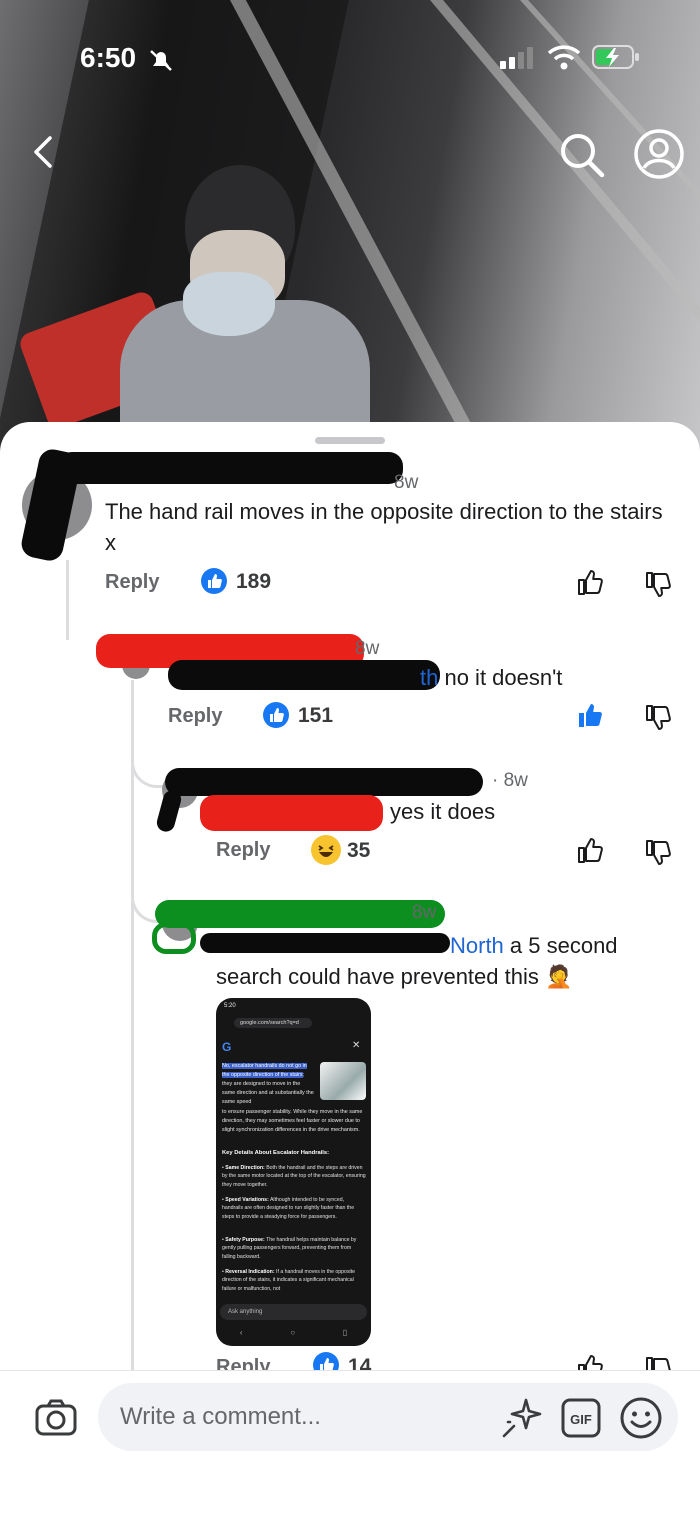 The height and width of the screenshot is (1523, 700). I want to click on signal-icon, so click(516, 58).